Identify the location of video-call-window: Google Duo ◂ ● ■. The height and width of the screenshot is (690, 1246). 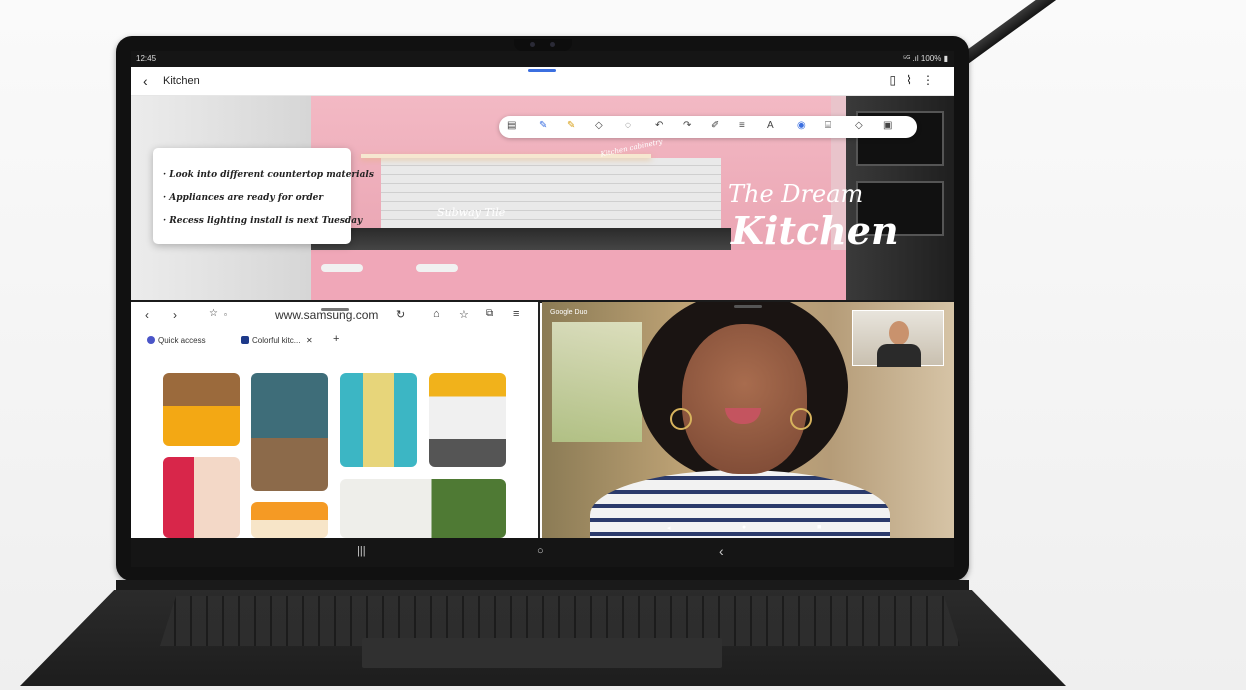
(748, 420).